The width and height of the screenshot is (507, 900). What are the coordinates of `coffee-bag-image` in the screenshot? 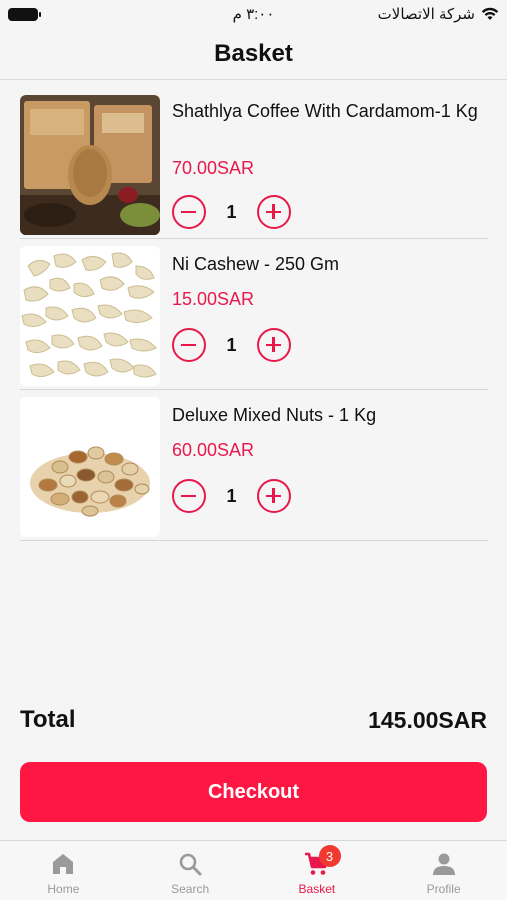 It's located at (90, 165).